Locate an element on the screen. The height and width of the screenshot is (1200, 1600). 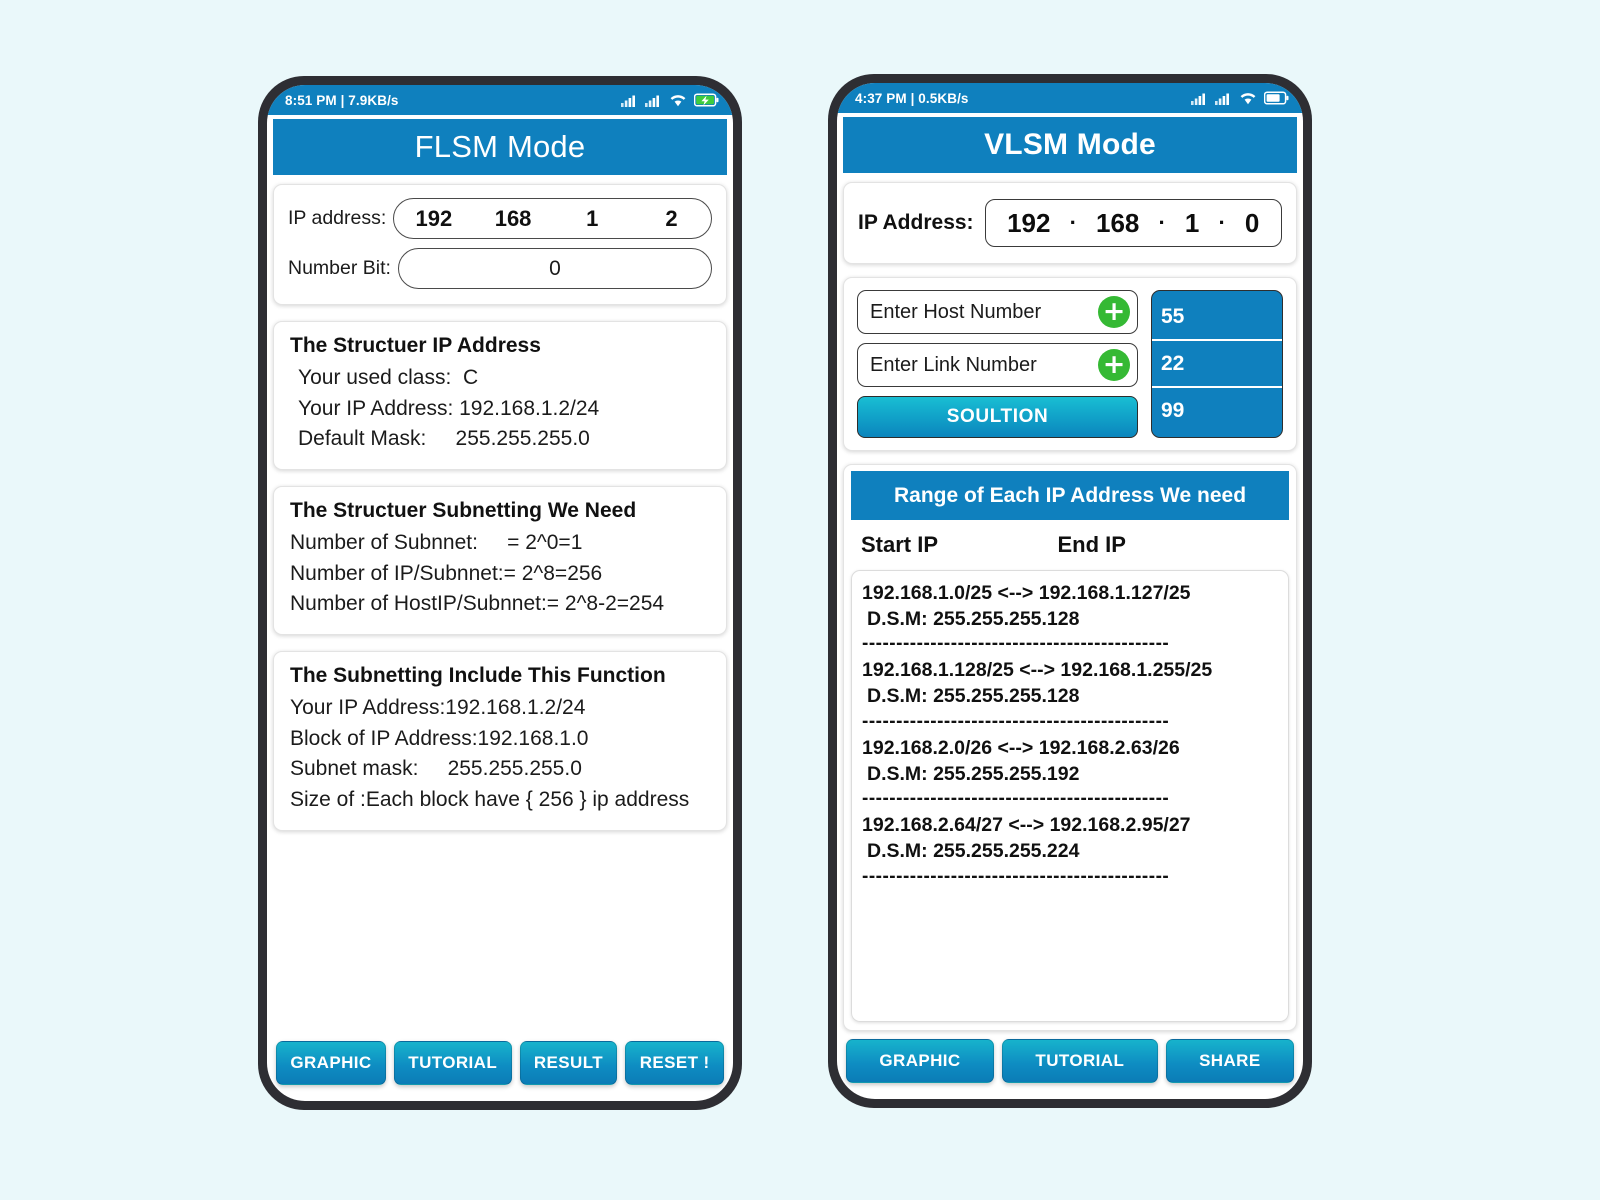
page-title: FLSM Mode is located at coordinates (500, 146).